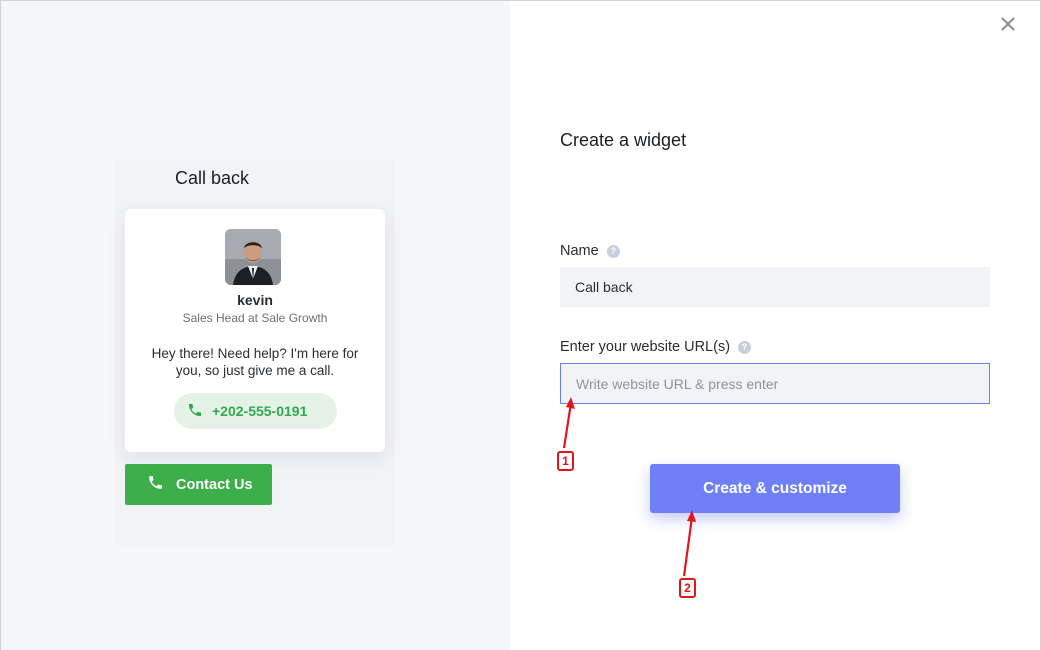 The image size is (1041, 650). I want to click on phone-number: +202-555-0191, so click(260, 411).